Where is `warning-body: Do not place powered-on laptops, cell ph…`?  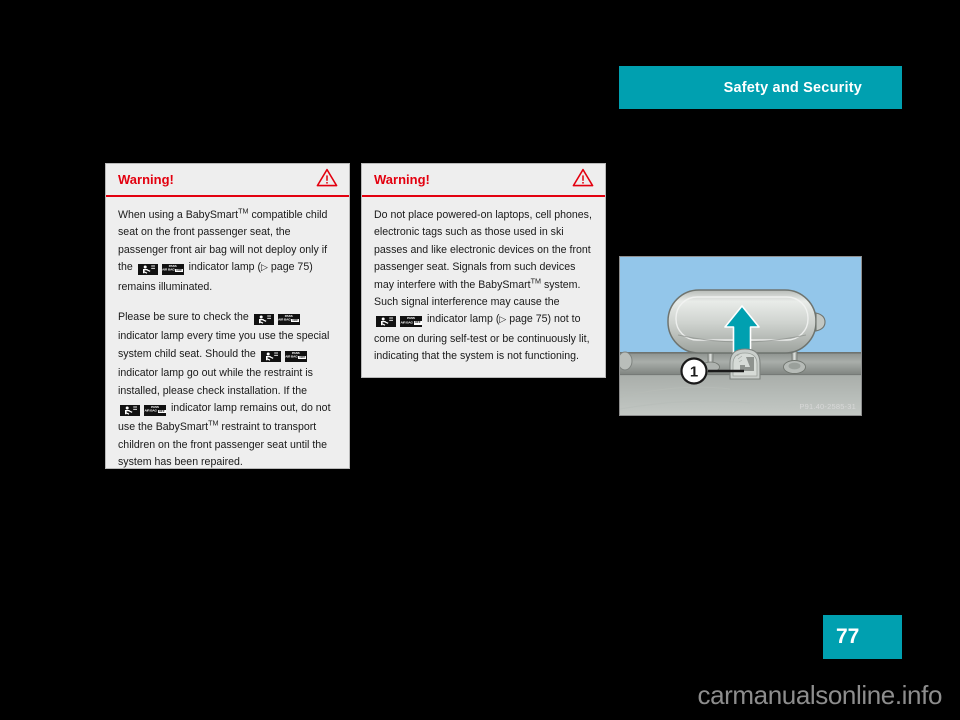 warning-body: Do not place powered-on laptops, cell ph… is located at coordinates (483, 286).